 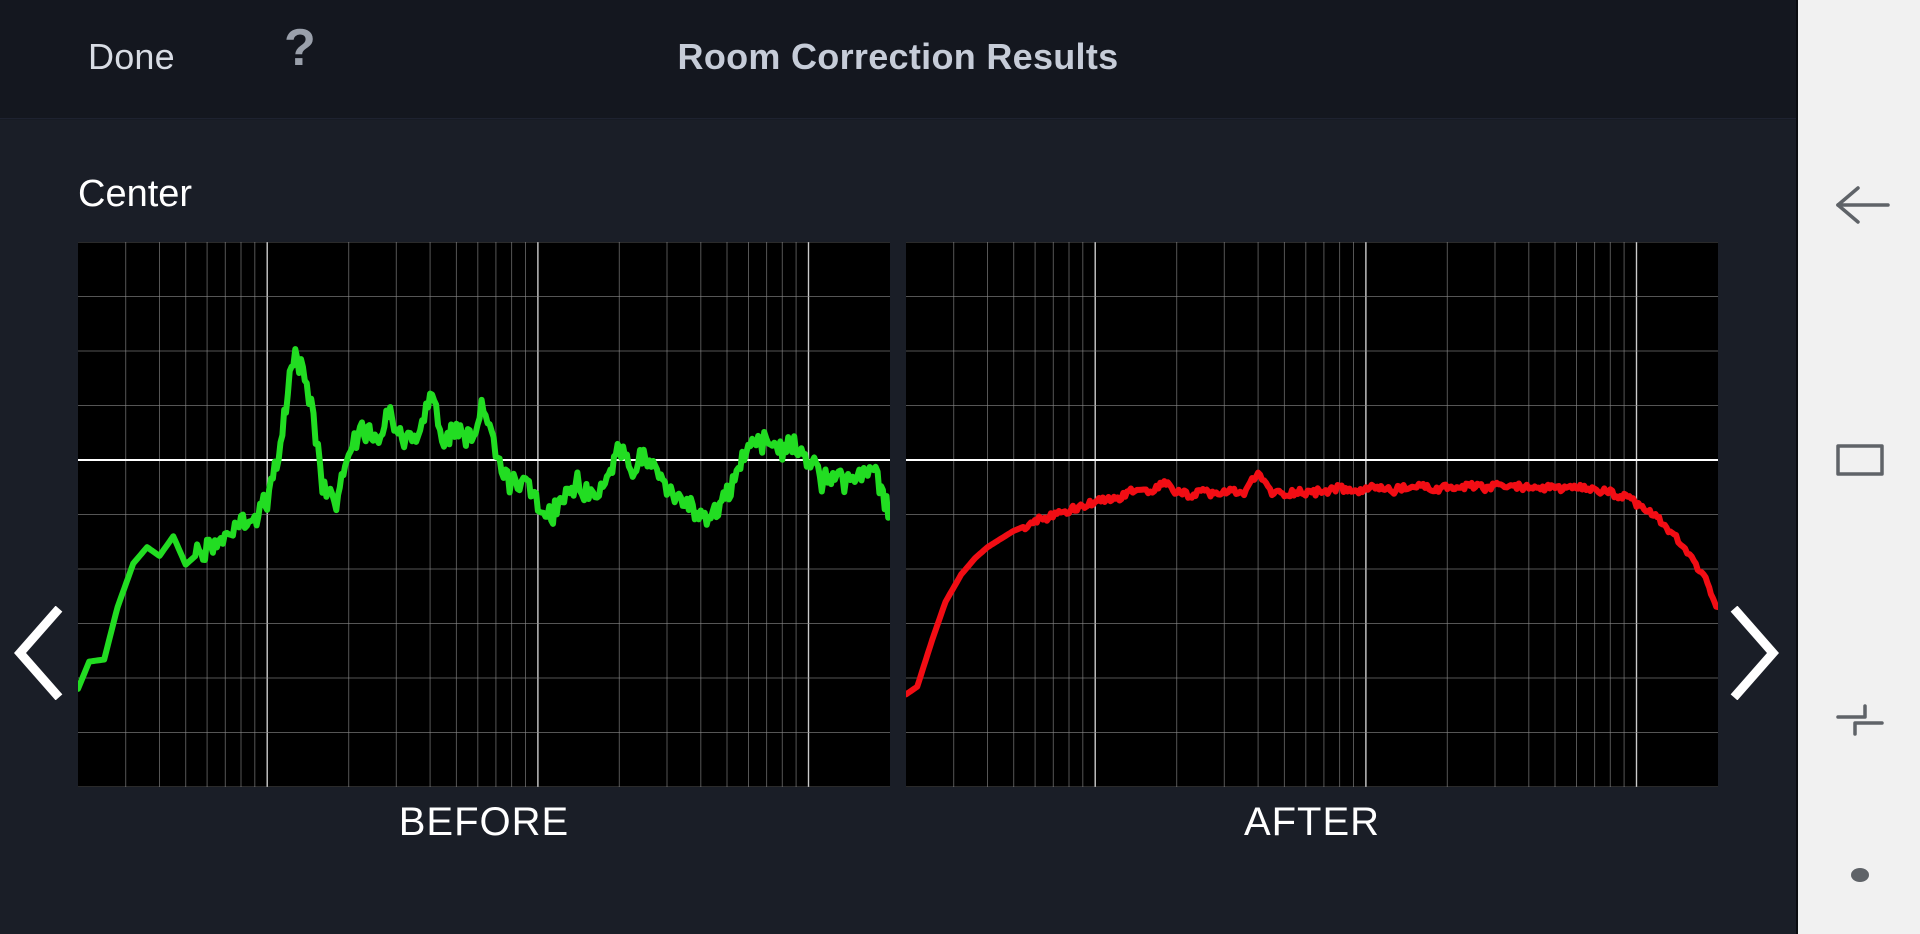 I want to click on after-caption: AFTER, so click(x=1312, y=822).